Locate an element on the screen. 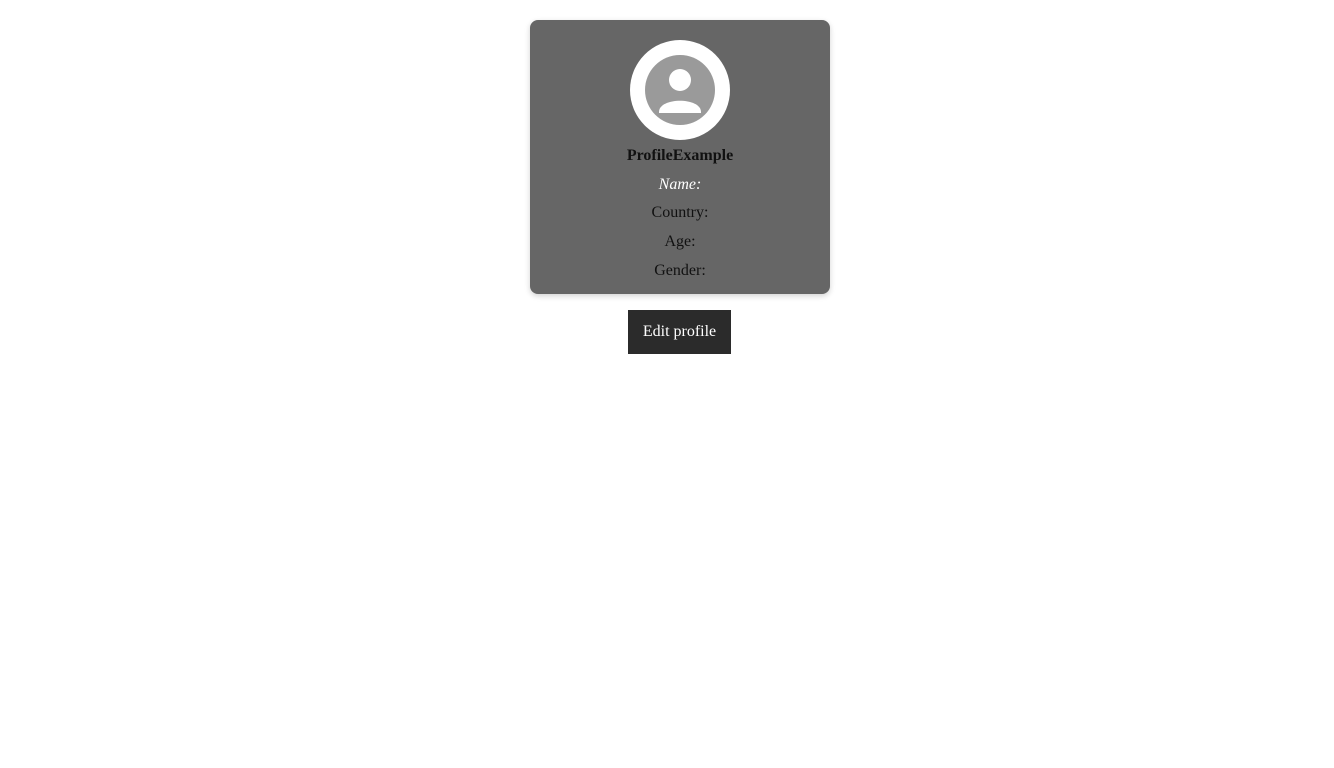 This screenshot has height=768, width=1334. avatar is located at coordinates (680, 90).